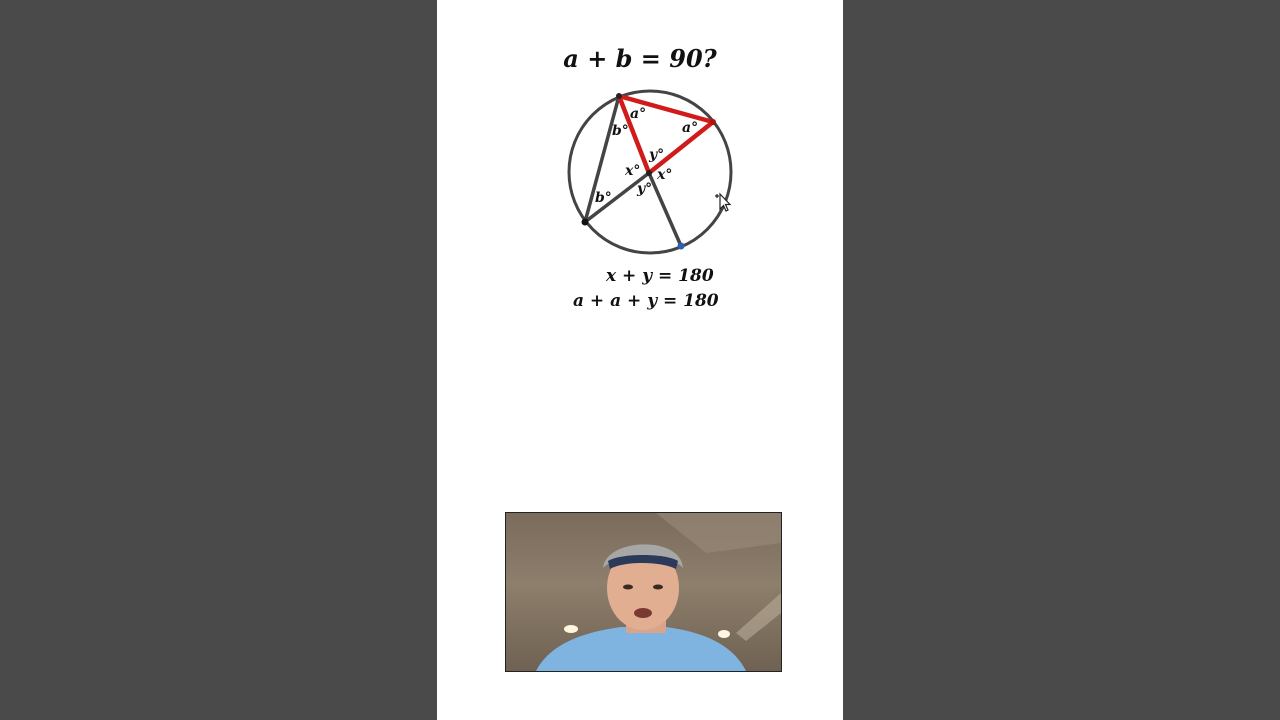  Describe the element at coordinates (603, 198) in the screenshot. I see `angle-label-b-bottom: b°` at that location.